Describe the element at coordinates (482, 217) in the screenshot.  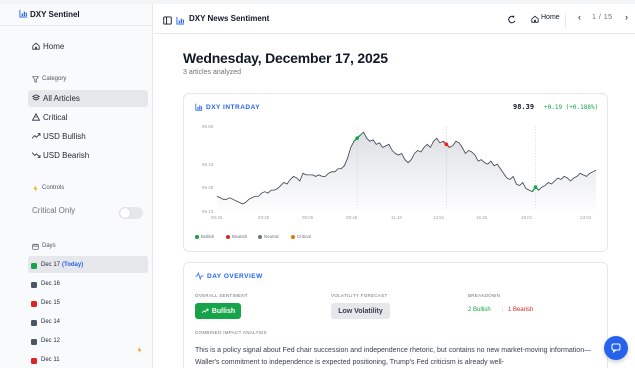
I see `x-tick-label: 16:25` at that location.